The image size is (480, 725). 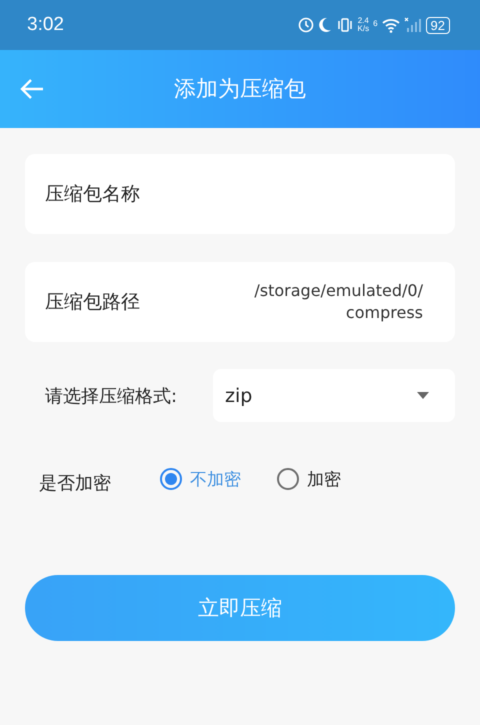 I want to click on format-dropdown: zip, so click(x=334, y=395).